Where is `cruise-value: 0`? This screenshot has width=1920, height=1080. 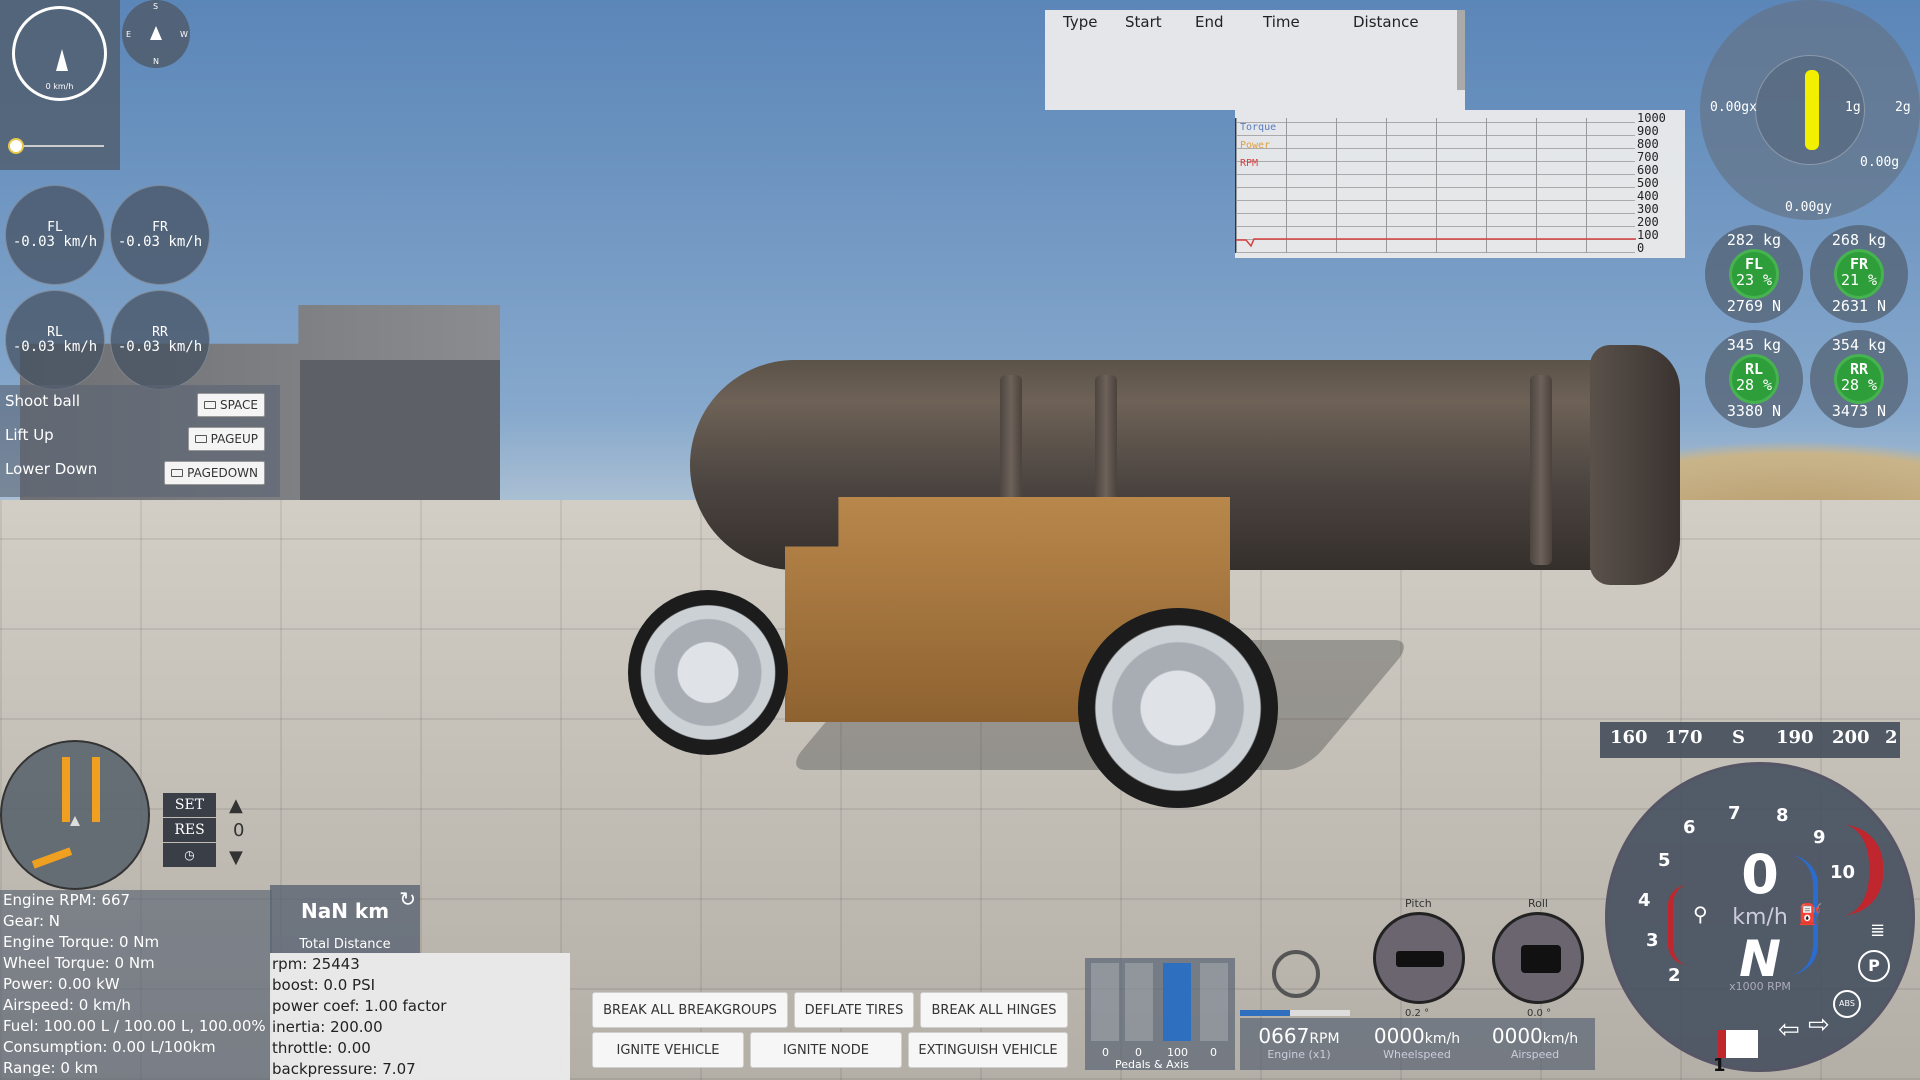 cruise-value: 0 is located at coordinates (239, 830).